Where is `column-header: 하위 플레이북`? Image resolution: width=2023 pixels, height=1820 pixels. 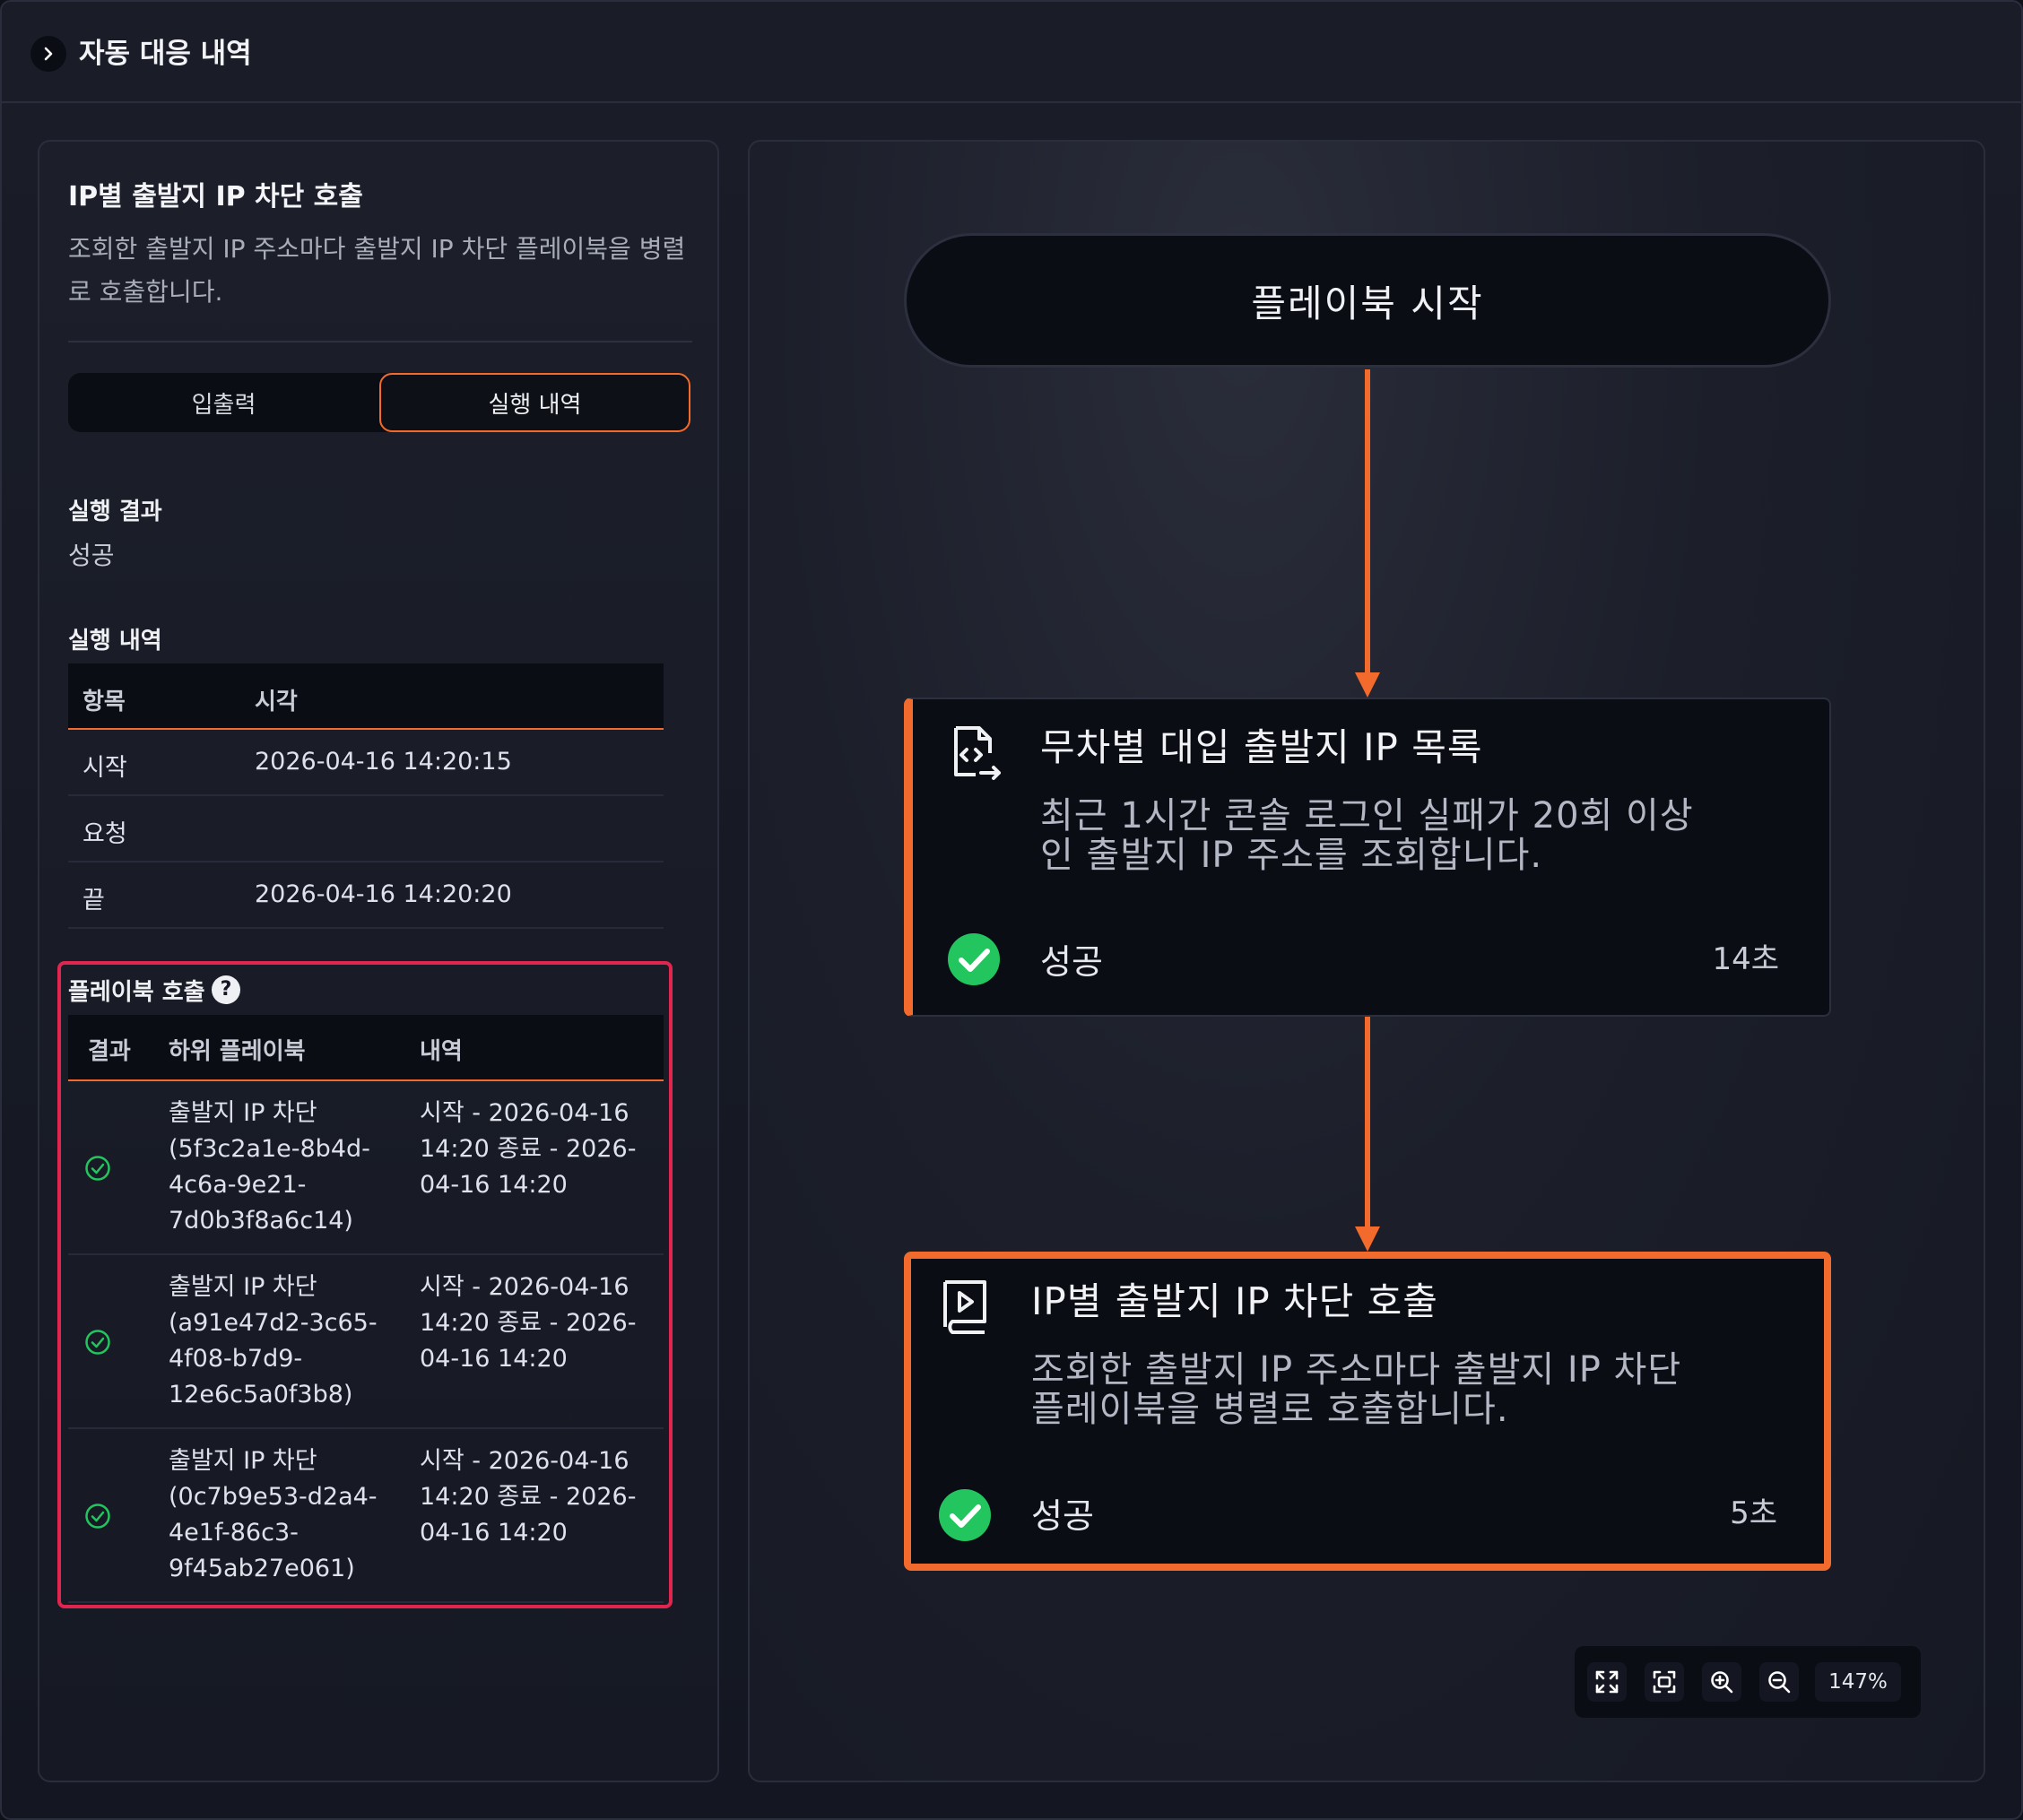 column-header: 하위 플레이북 is located at coordinates (237, 1051).